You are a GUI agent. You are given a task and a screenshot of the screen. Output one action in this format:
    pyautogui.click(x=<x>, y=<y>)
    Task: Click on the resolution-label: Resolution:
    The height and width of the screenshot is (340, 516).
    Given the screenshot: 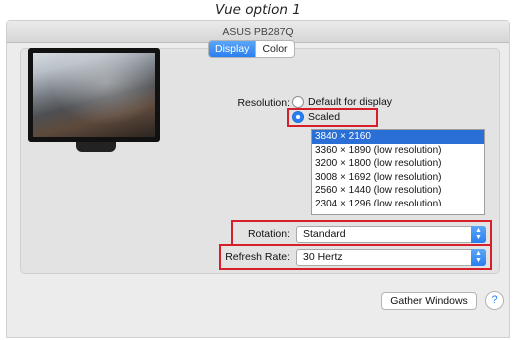 What is the action you would take?
    pyautogui.click(x=263, y=103)
    